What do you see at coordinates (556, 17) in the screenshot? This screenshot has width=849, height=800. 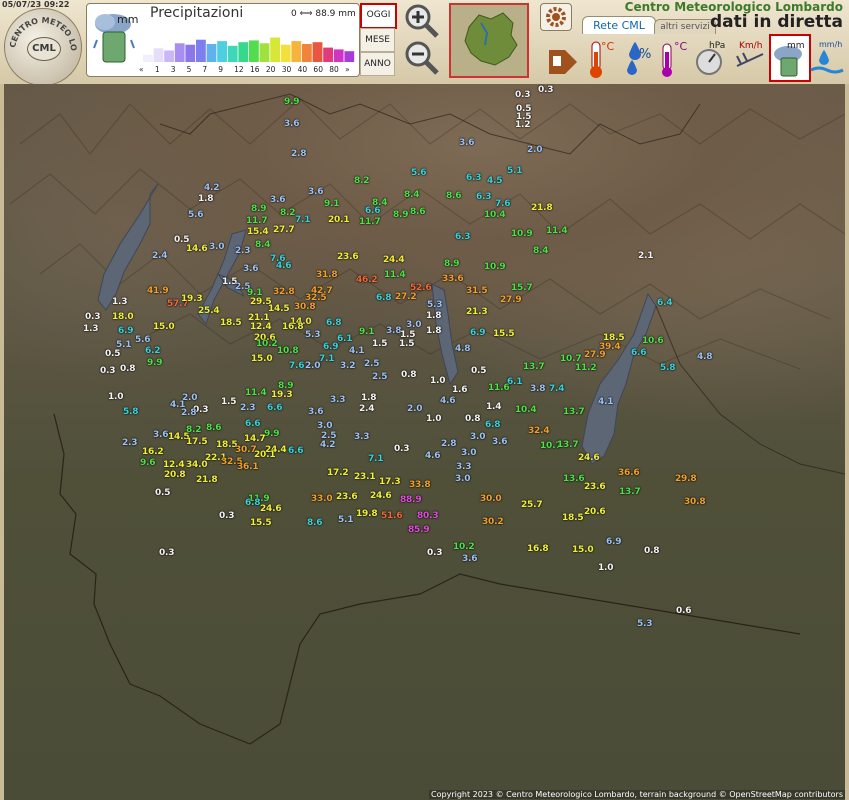 I see `settings-button` at bounding box center [556, 17].